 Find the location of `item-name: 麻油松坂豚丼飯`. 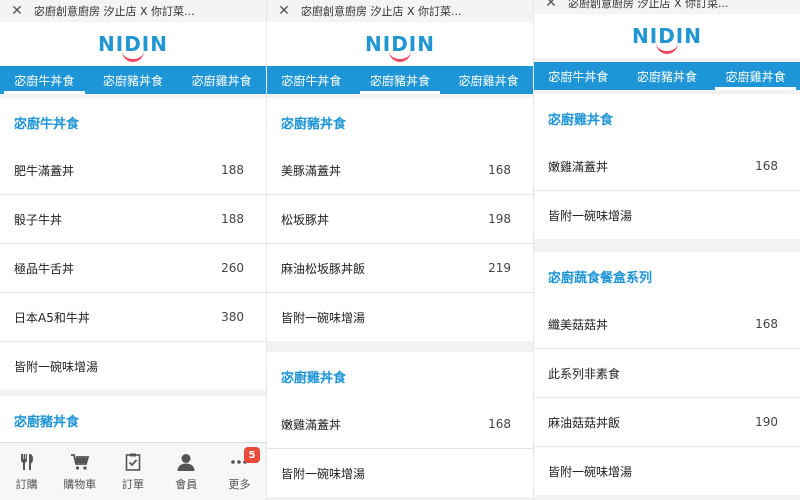

item-name: 麻油松坂豚丼飯 is located at coordinates (323, 268).